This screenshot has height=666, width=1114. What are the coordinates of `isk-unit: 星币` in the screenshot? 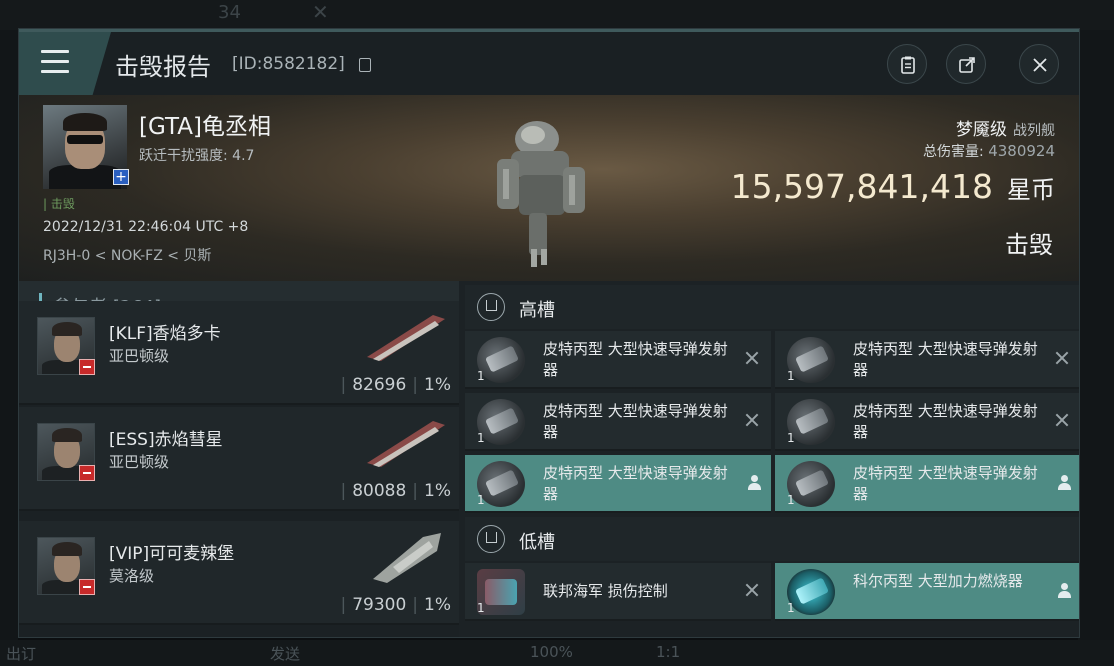 It's located at (1031, 190).